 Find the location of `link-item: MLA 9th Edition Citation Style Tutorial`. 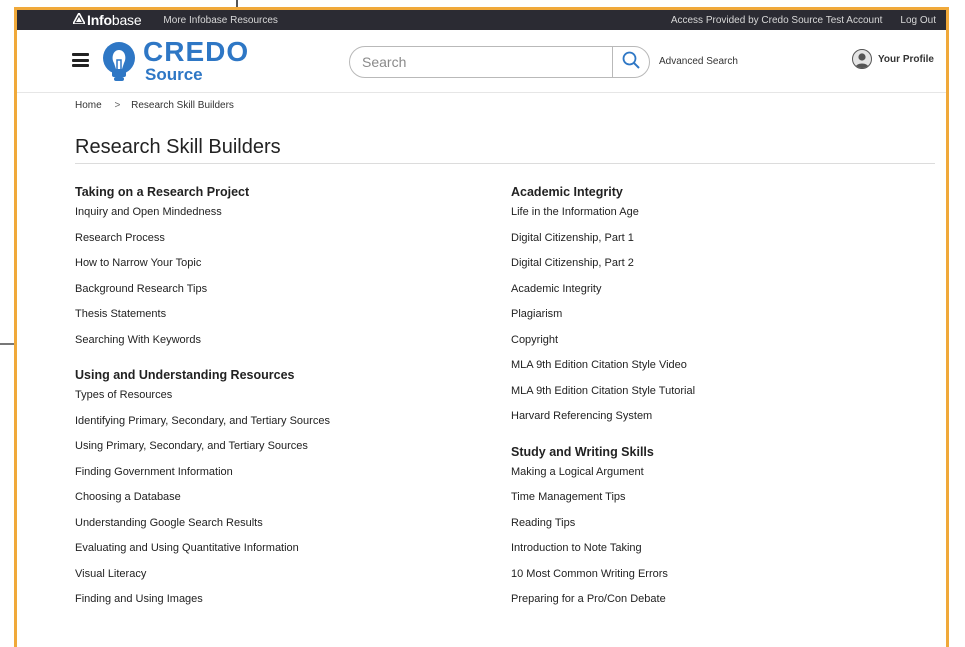

link-item: MLA 9th Edition Citation Style Tutorial is located at coordinates (721, 398).